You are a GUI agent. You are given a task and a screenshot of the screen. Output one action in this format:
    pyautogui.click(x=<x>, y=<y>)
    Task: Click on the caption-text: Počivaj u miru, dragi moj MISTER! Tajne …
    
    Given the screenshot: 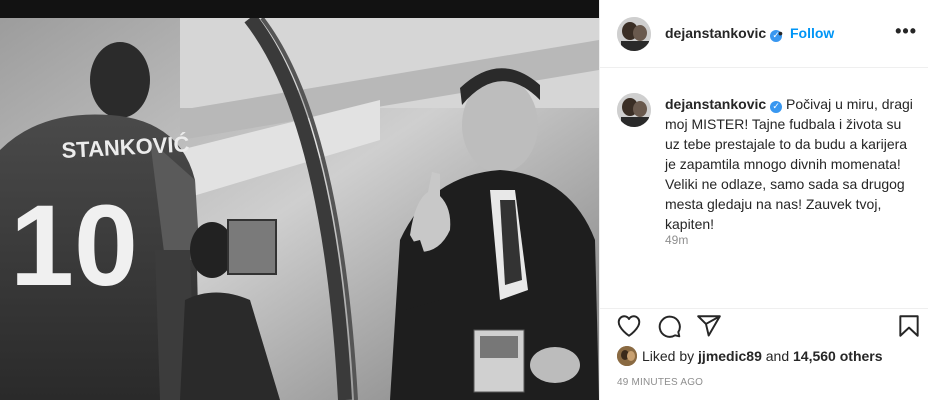 What is the action you would take?
    pyautogui.click(x=789, y=164)
    